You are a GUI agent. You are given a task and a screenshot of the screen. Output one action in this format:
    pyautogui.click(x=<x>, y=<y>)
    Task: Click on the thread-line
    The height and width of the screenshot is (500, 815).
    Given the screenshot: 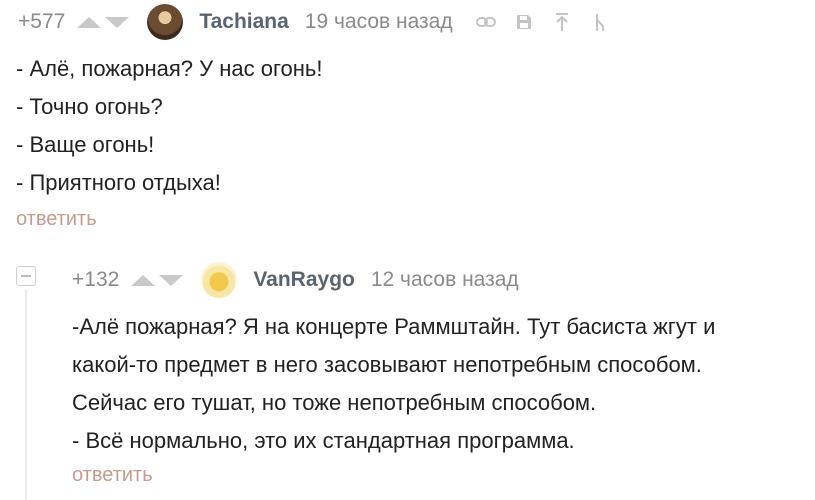 What is the action you would take?
    pyautogui.click(x=26, y=395)
    